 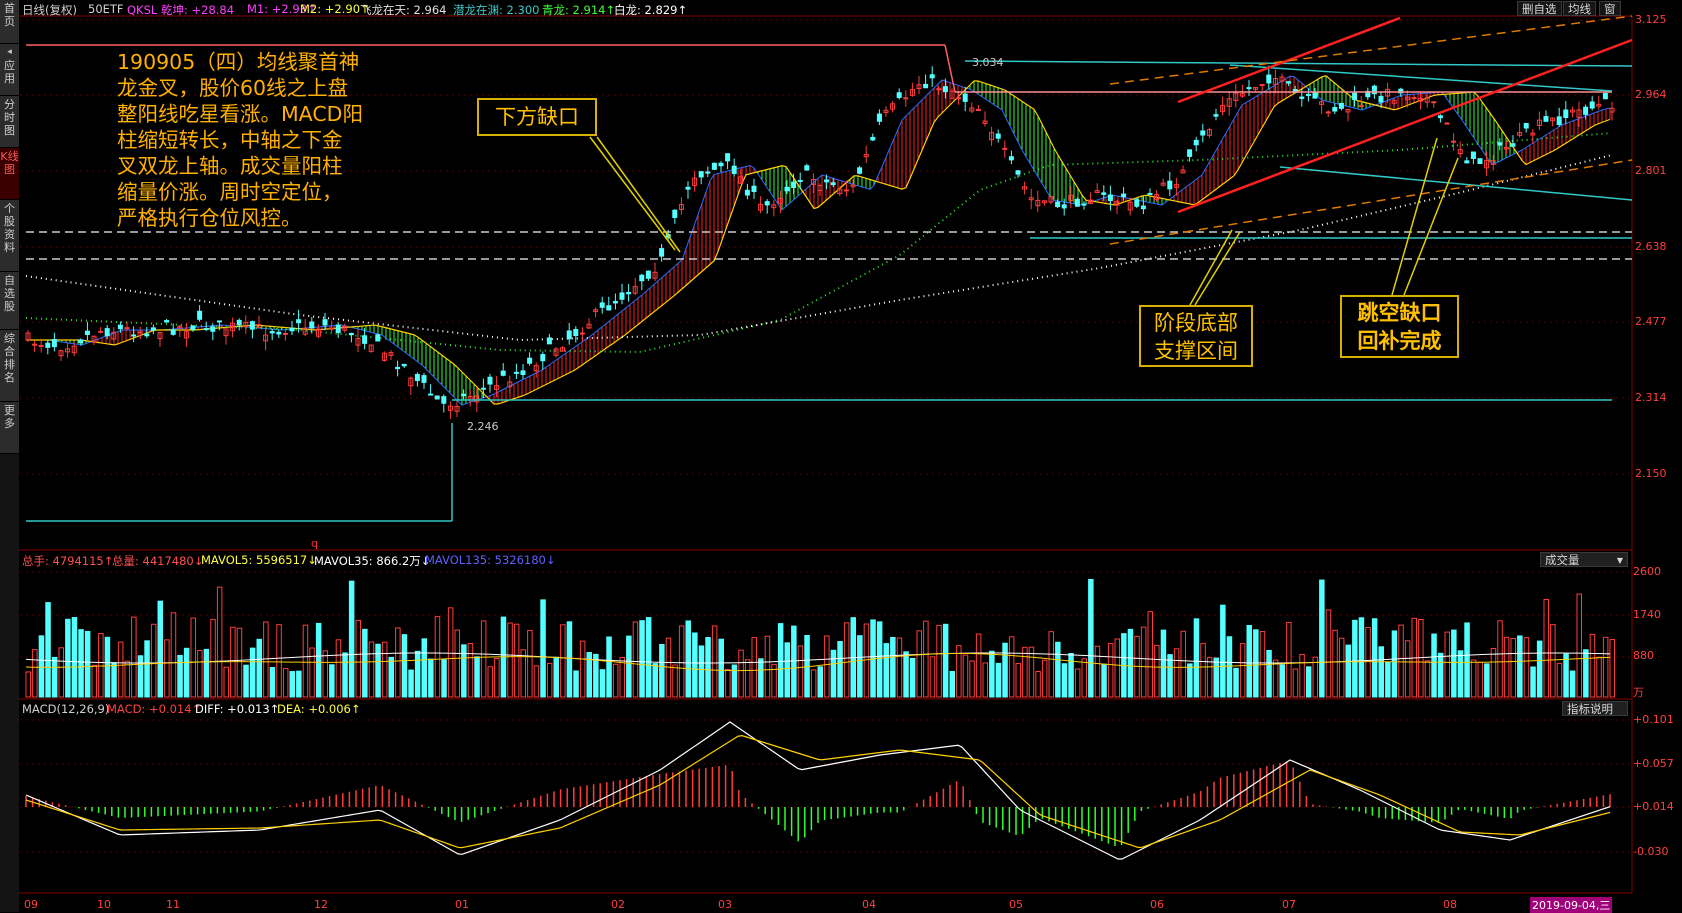 What do you see at coordinates (9, 236) in the screenshot?
I see `tab-stock-info: 个股资料` at bounding box center [9, 236].